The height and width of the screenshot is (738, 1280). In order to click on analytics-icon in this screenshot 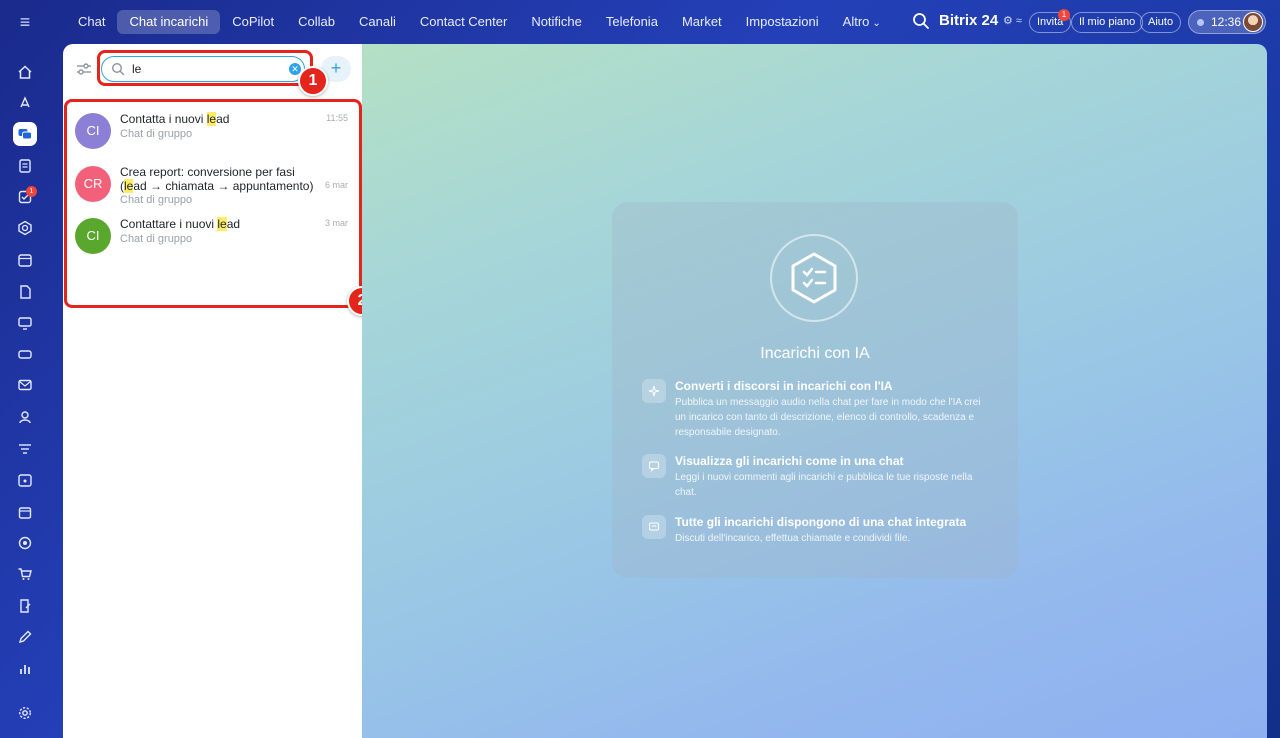, I will do `click(25, 669)`.